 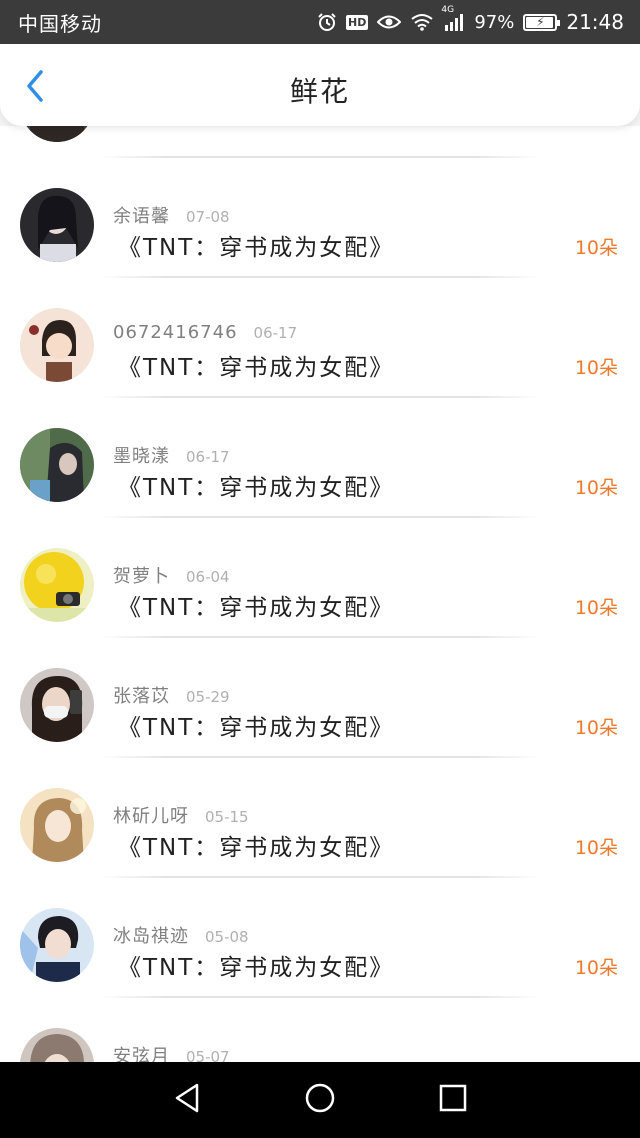 What do you see at coordinates (208, 1055) in the screenshot?
I see `gift-date: 05-07` at bounding box center [208, 1055].